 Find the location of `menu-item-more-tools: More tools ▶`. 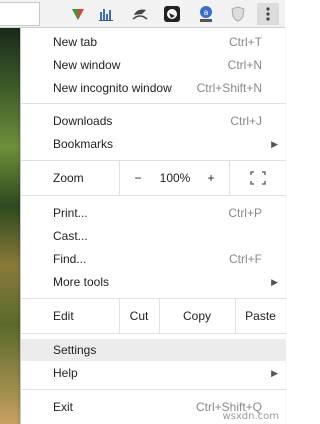

menu-item-more-tools: More tools ▶ is located at coordinates (153, 282).